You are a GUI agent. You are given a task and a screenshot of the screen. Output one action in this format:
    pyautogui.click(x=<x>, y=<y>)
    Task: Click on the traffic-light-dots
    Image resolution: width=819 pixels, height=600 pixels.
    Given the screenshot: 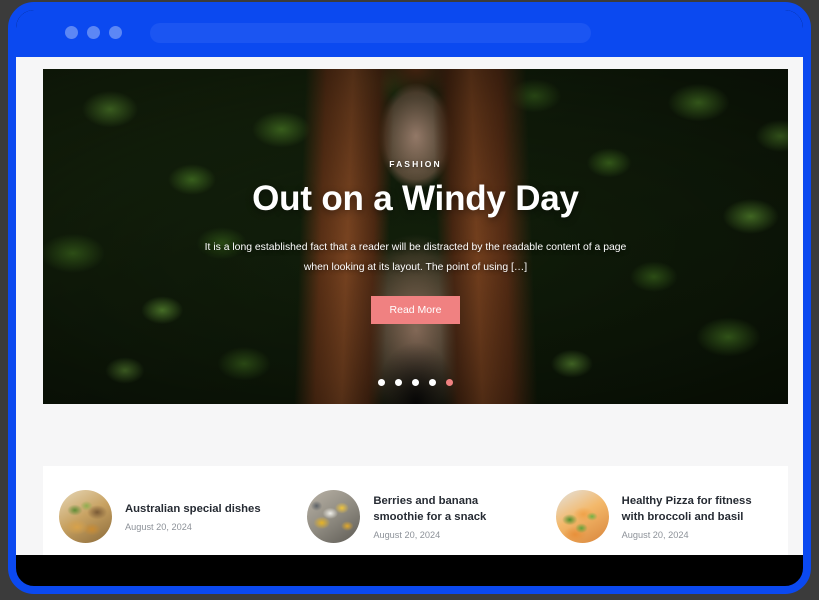 What is the action you would take?
    pyautogui.click(x=93, y=32)
    